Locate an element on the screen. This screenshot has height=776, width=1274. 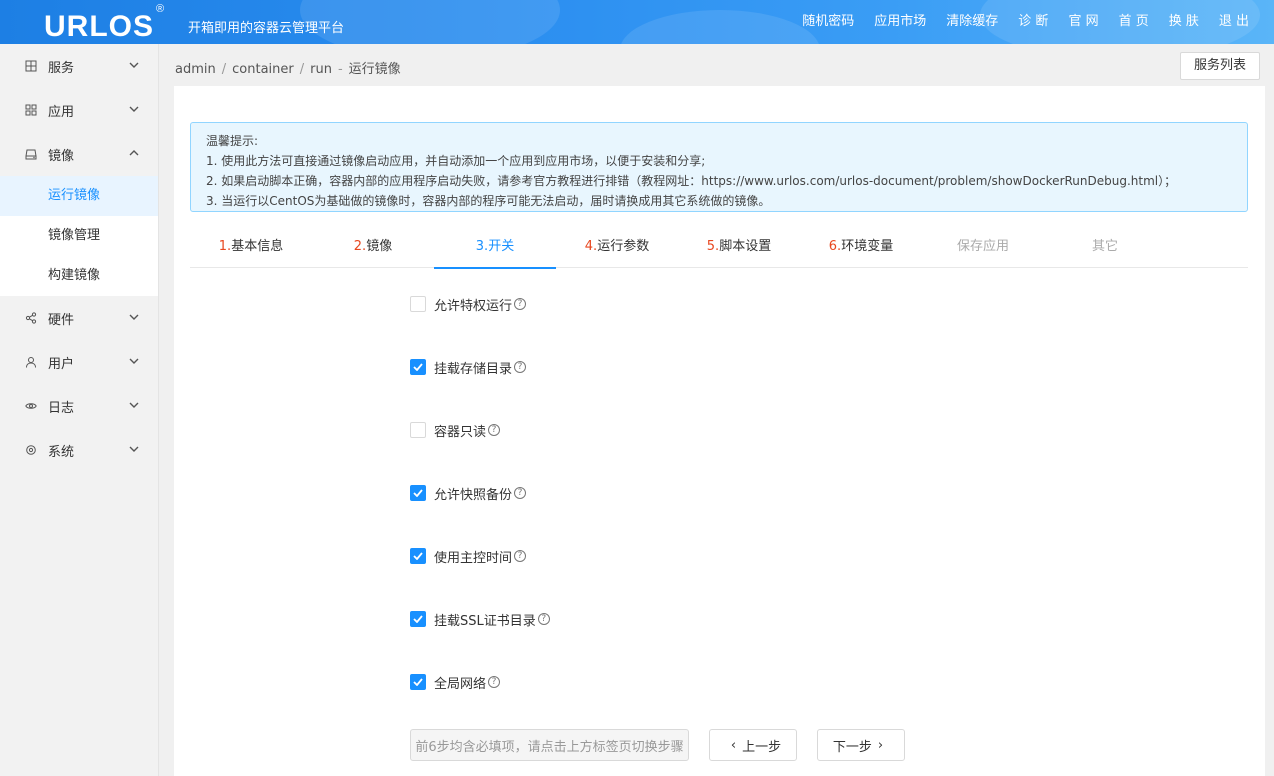
sidebar-item-service: 服务 is located at coordinates (79, 66).